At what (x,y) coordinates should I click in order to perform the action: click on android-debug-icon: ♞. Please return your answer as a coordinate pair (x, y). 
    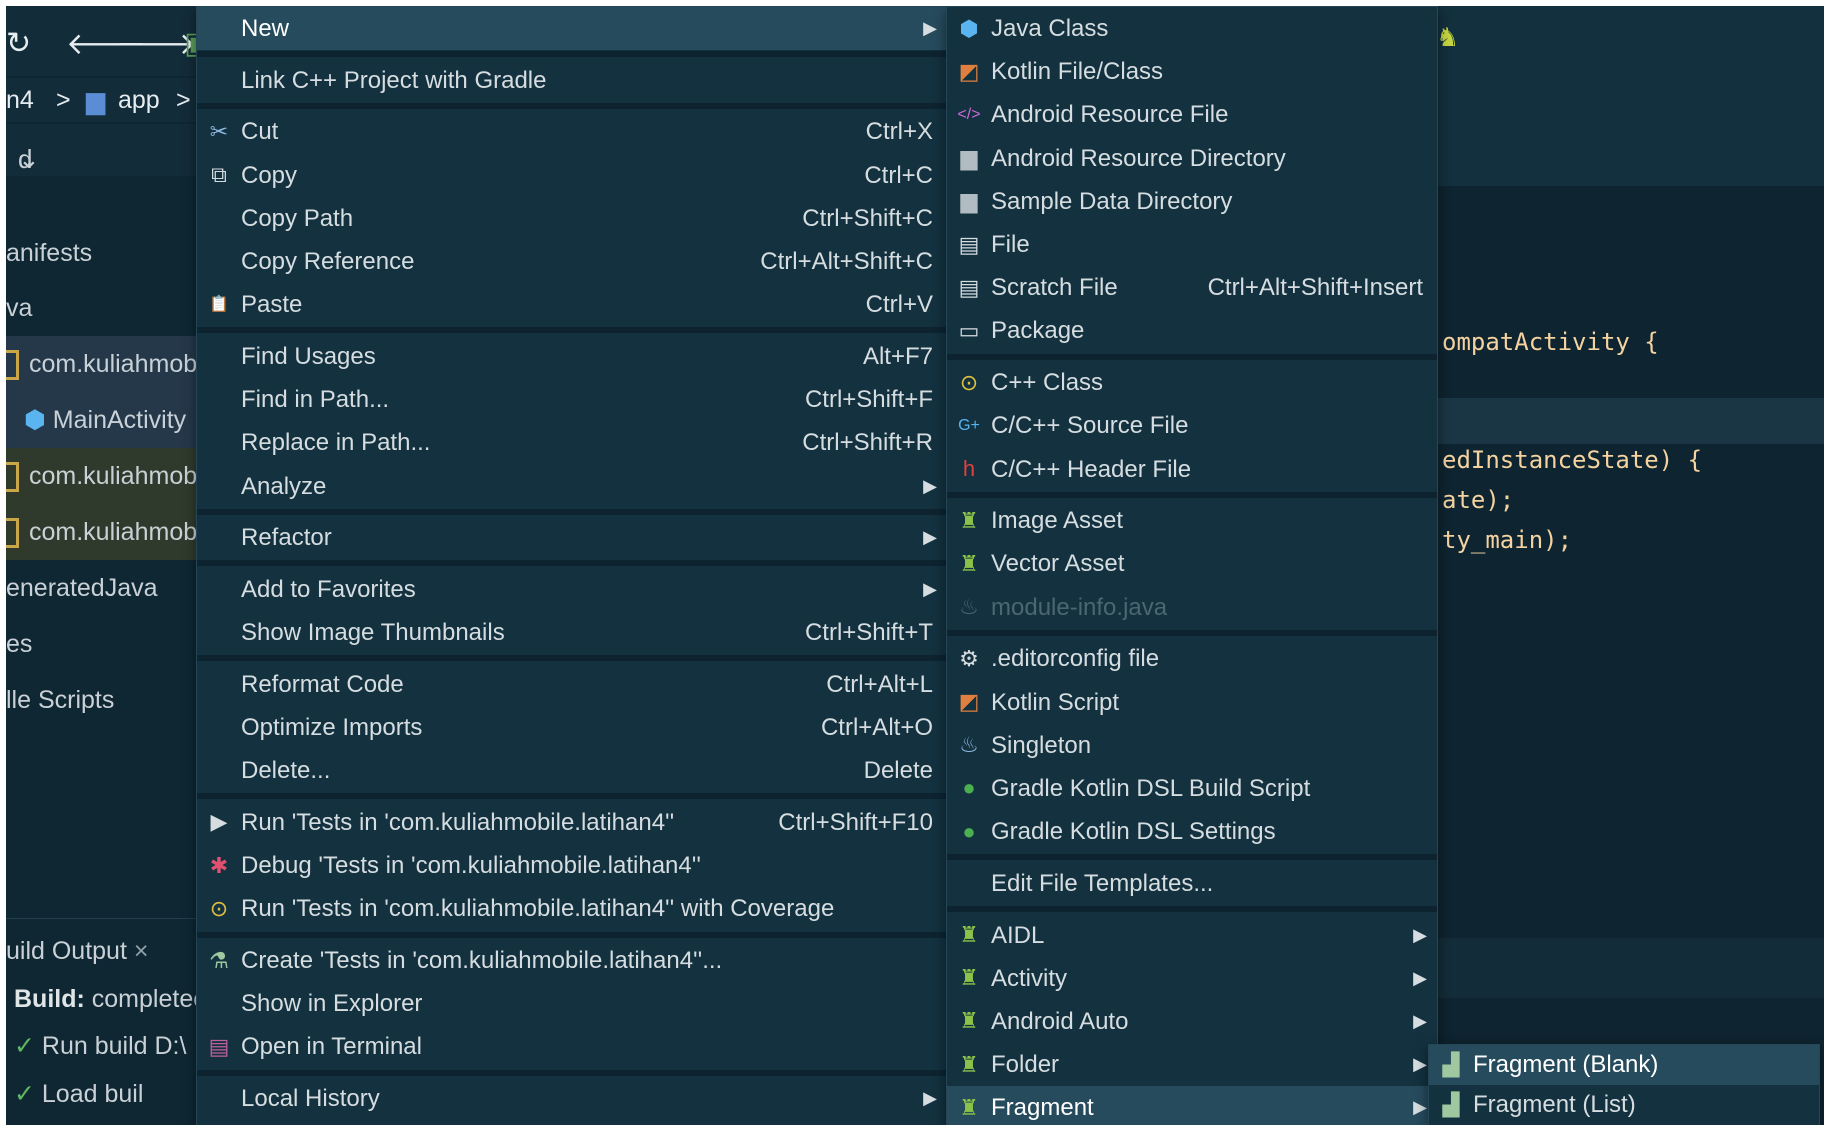
    Looking at the image, I should click on (1447, 37).